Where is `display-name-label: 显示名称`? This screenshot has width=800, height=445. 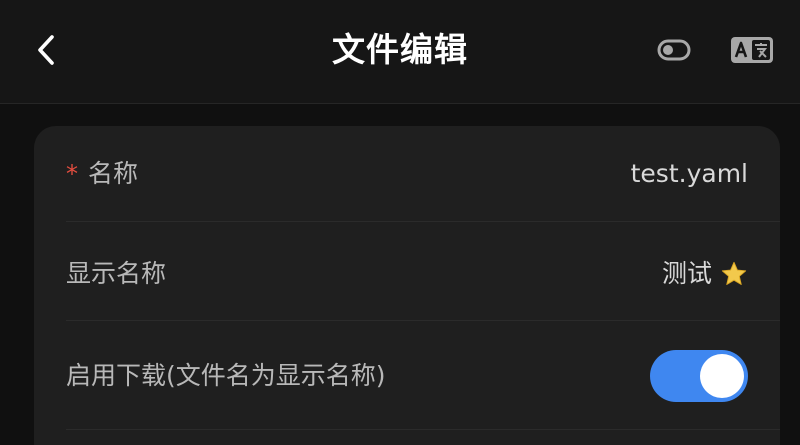
display-name-label: 显示名称 is located at coordinates (116, 273).